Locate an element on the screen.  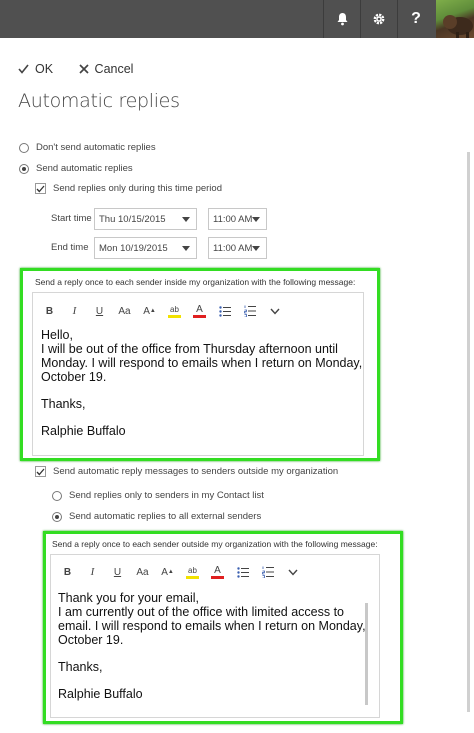
avatar is located at coordinates (455, 19).